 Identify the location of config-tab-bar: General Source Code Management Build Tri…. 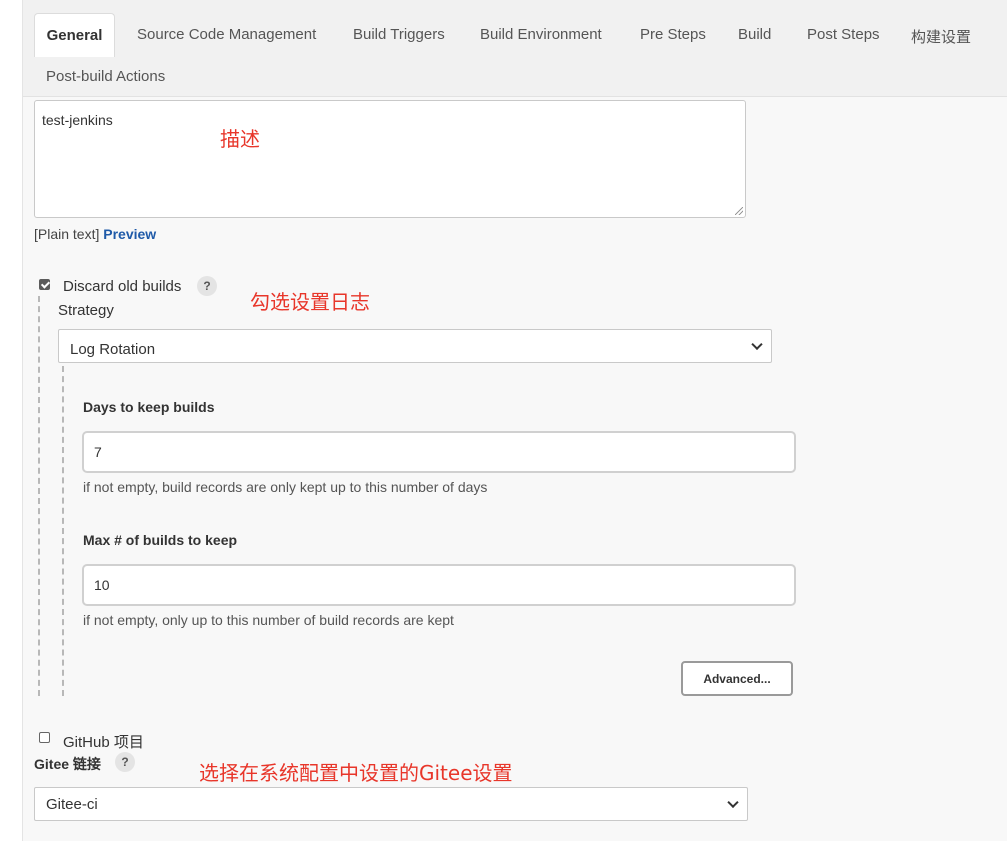
(515, 48).